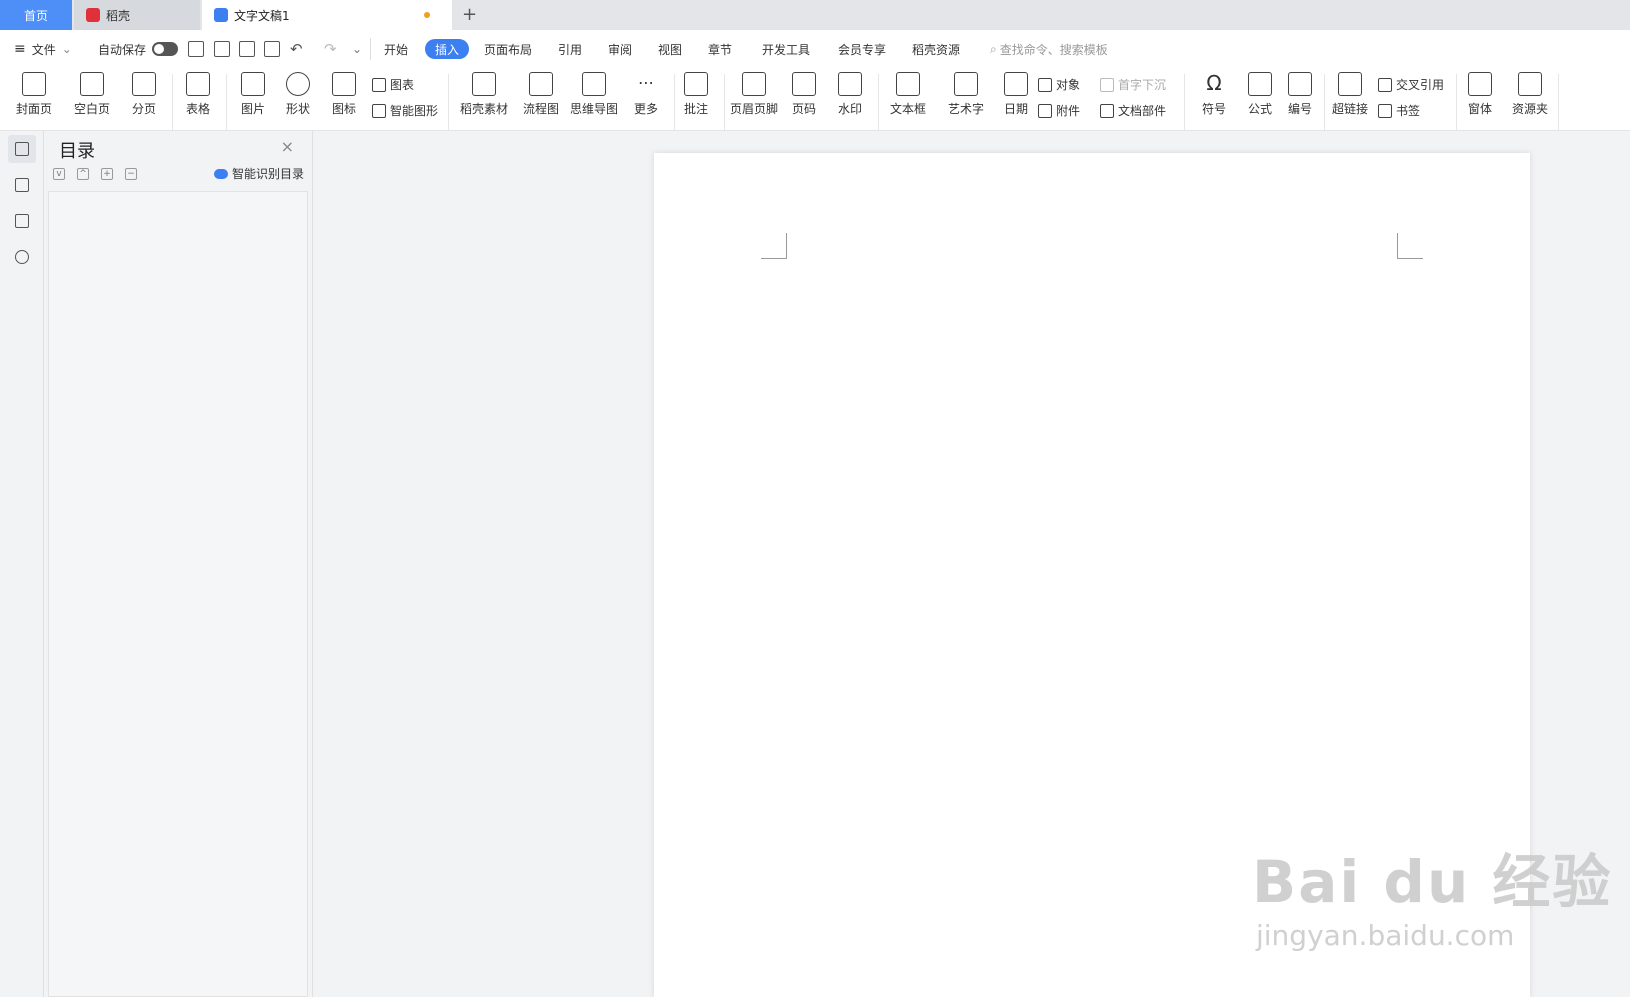 This screenshot has width=1630, height=997. Describe the element at coordinates (1299, 109) in the screenshot. I see `numbering-label: 编号` at that location.